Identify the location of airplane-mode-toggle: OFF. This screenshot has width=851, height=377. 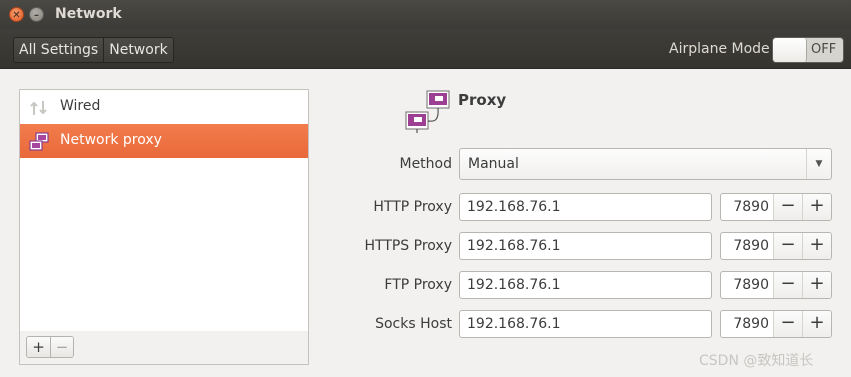
(808, 50).